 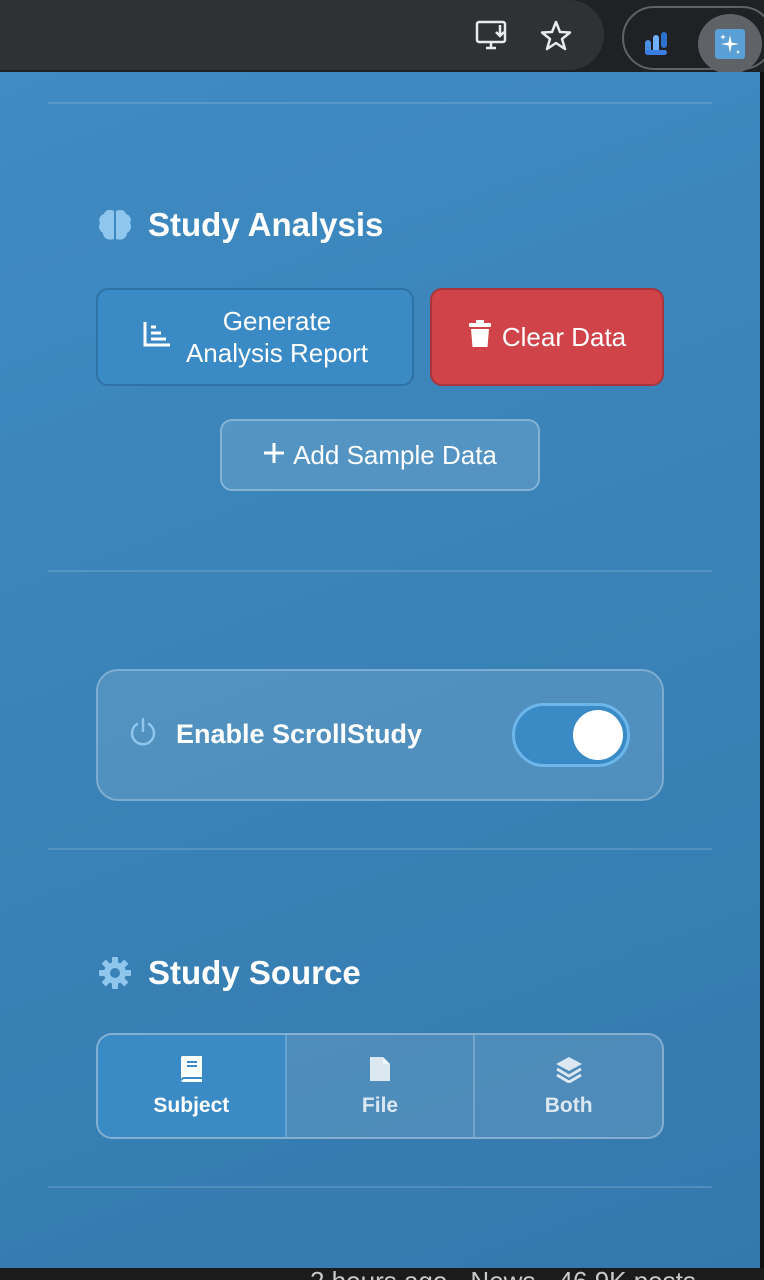 I want to click on study-analysis-heading: Study Analysis, so click(x=239, y=225).